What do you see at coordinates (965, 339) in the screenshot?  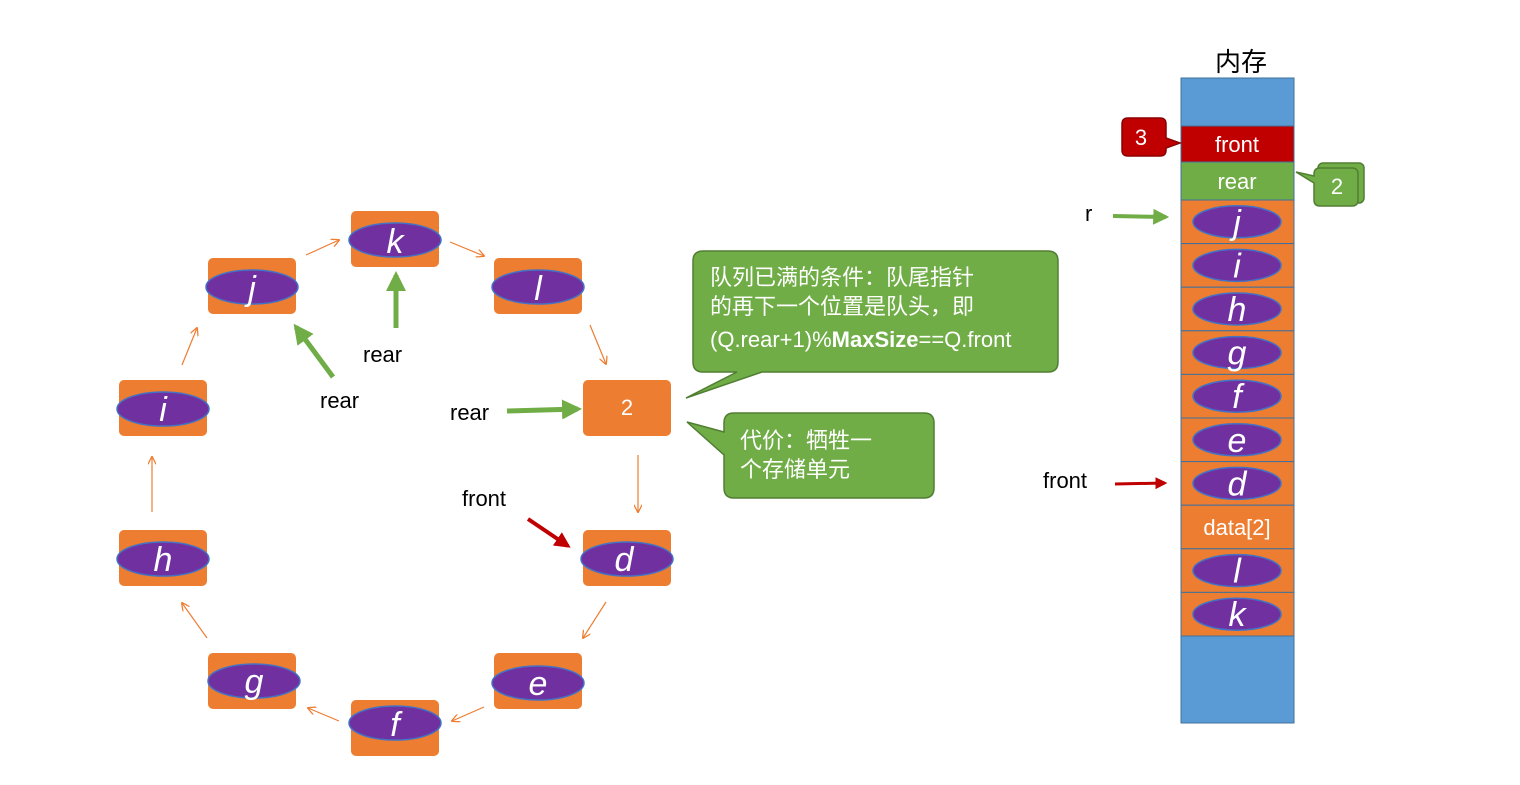 I see `expr-post: ==Q.front` at bounding box center [965, 339].